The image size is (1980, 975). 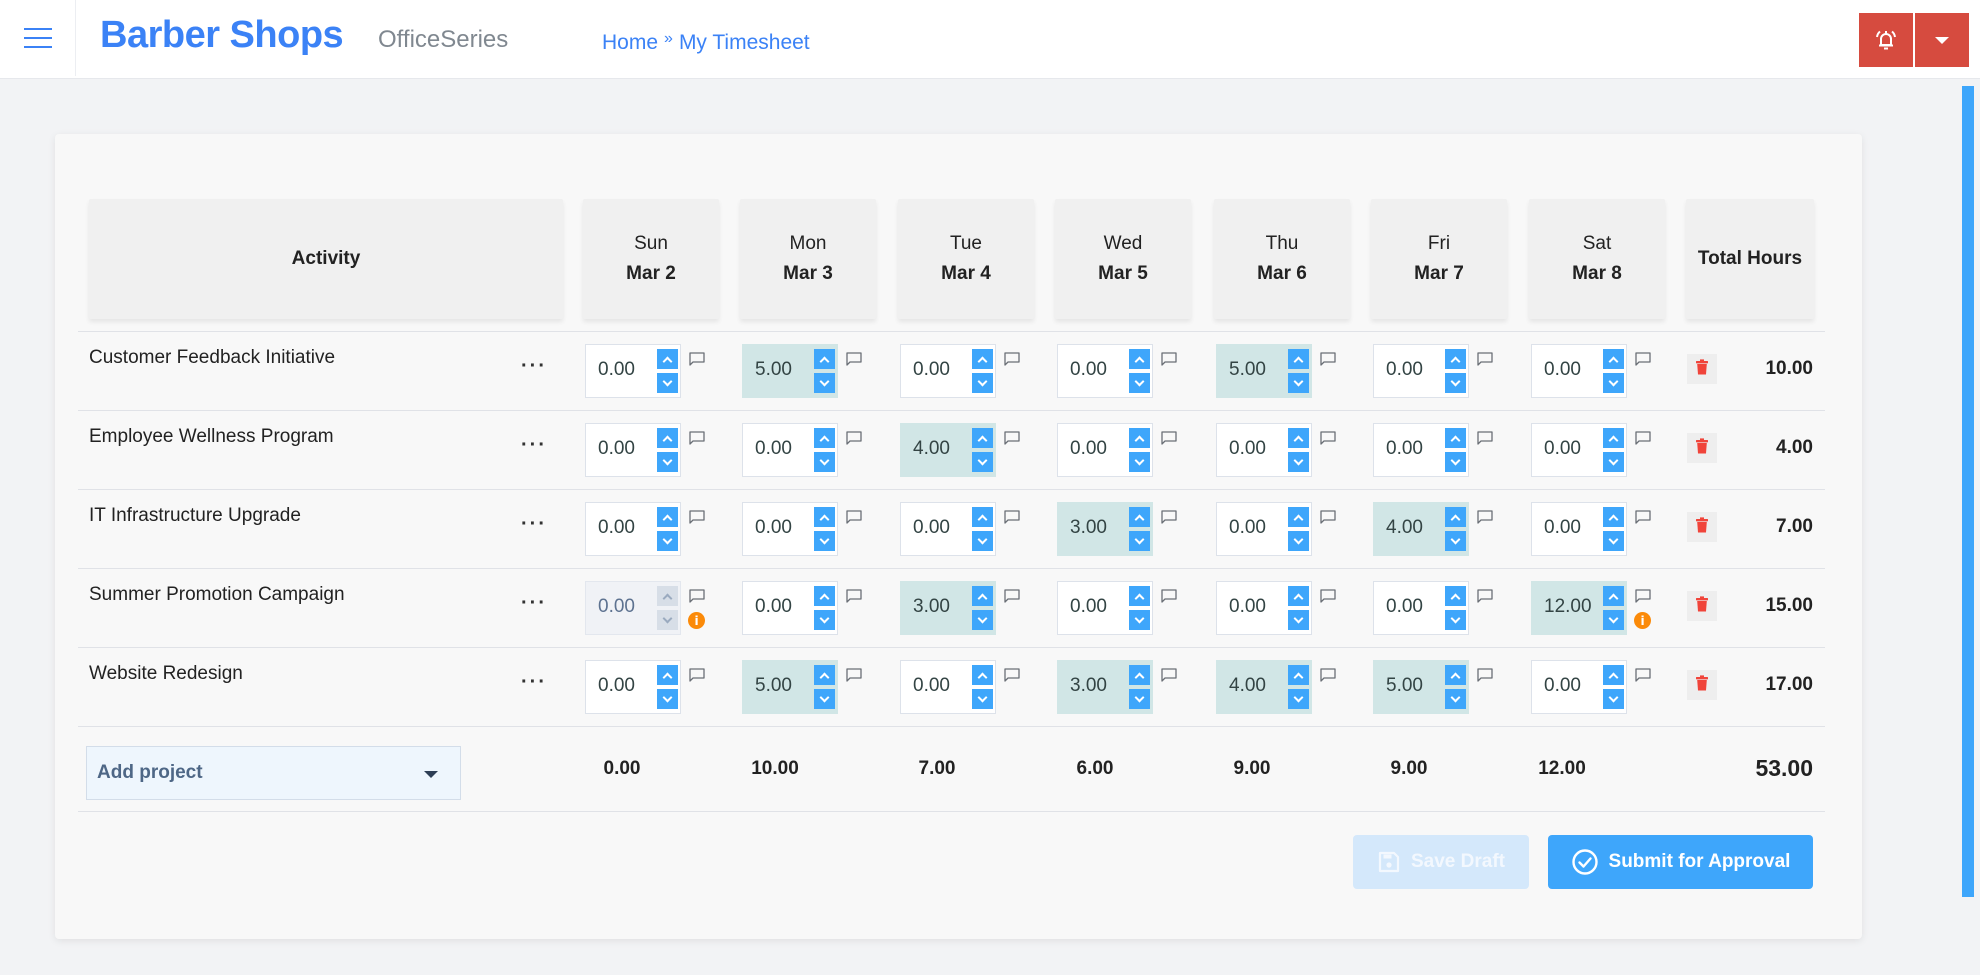 I want to click on breadcrumb-home: Home, so click(x=630, y=43).